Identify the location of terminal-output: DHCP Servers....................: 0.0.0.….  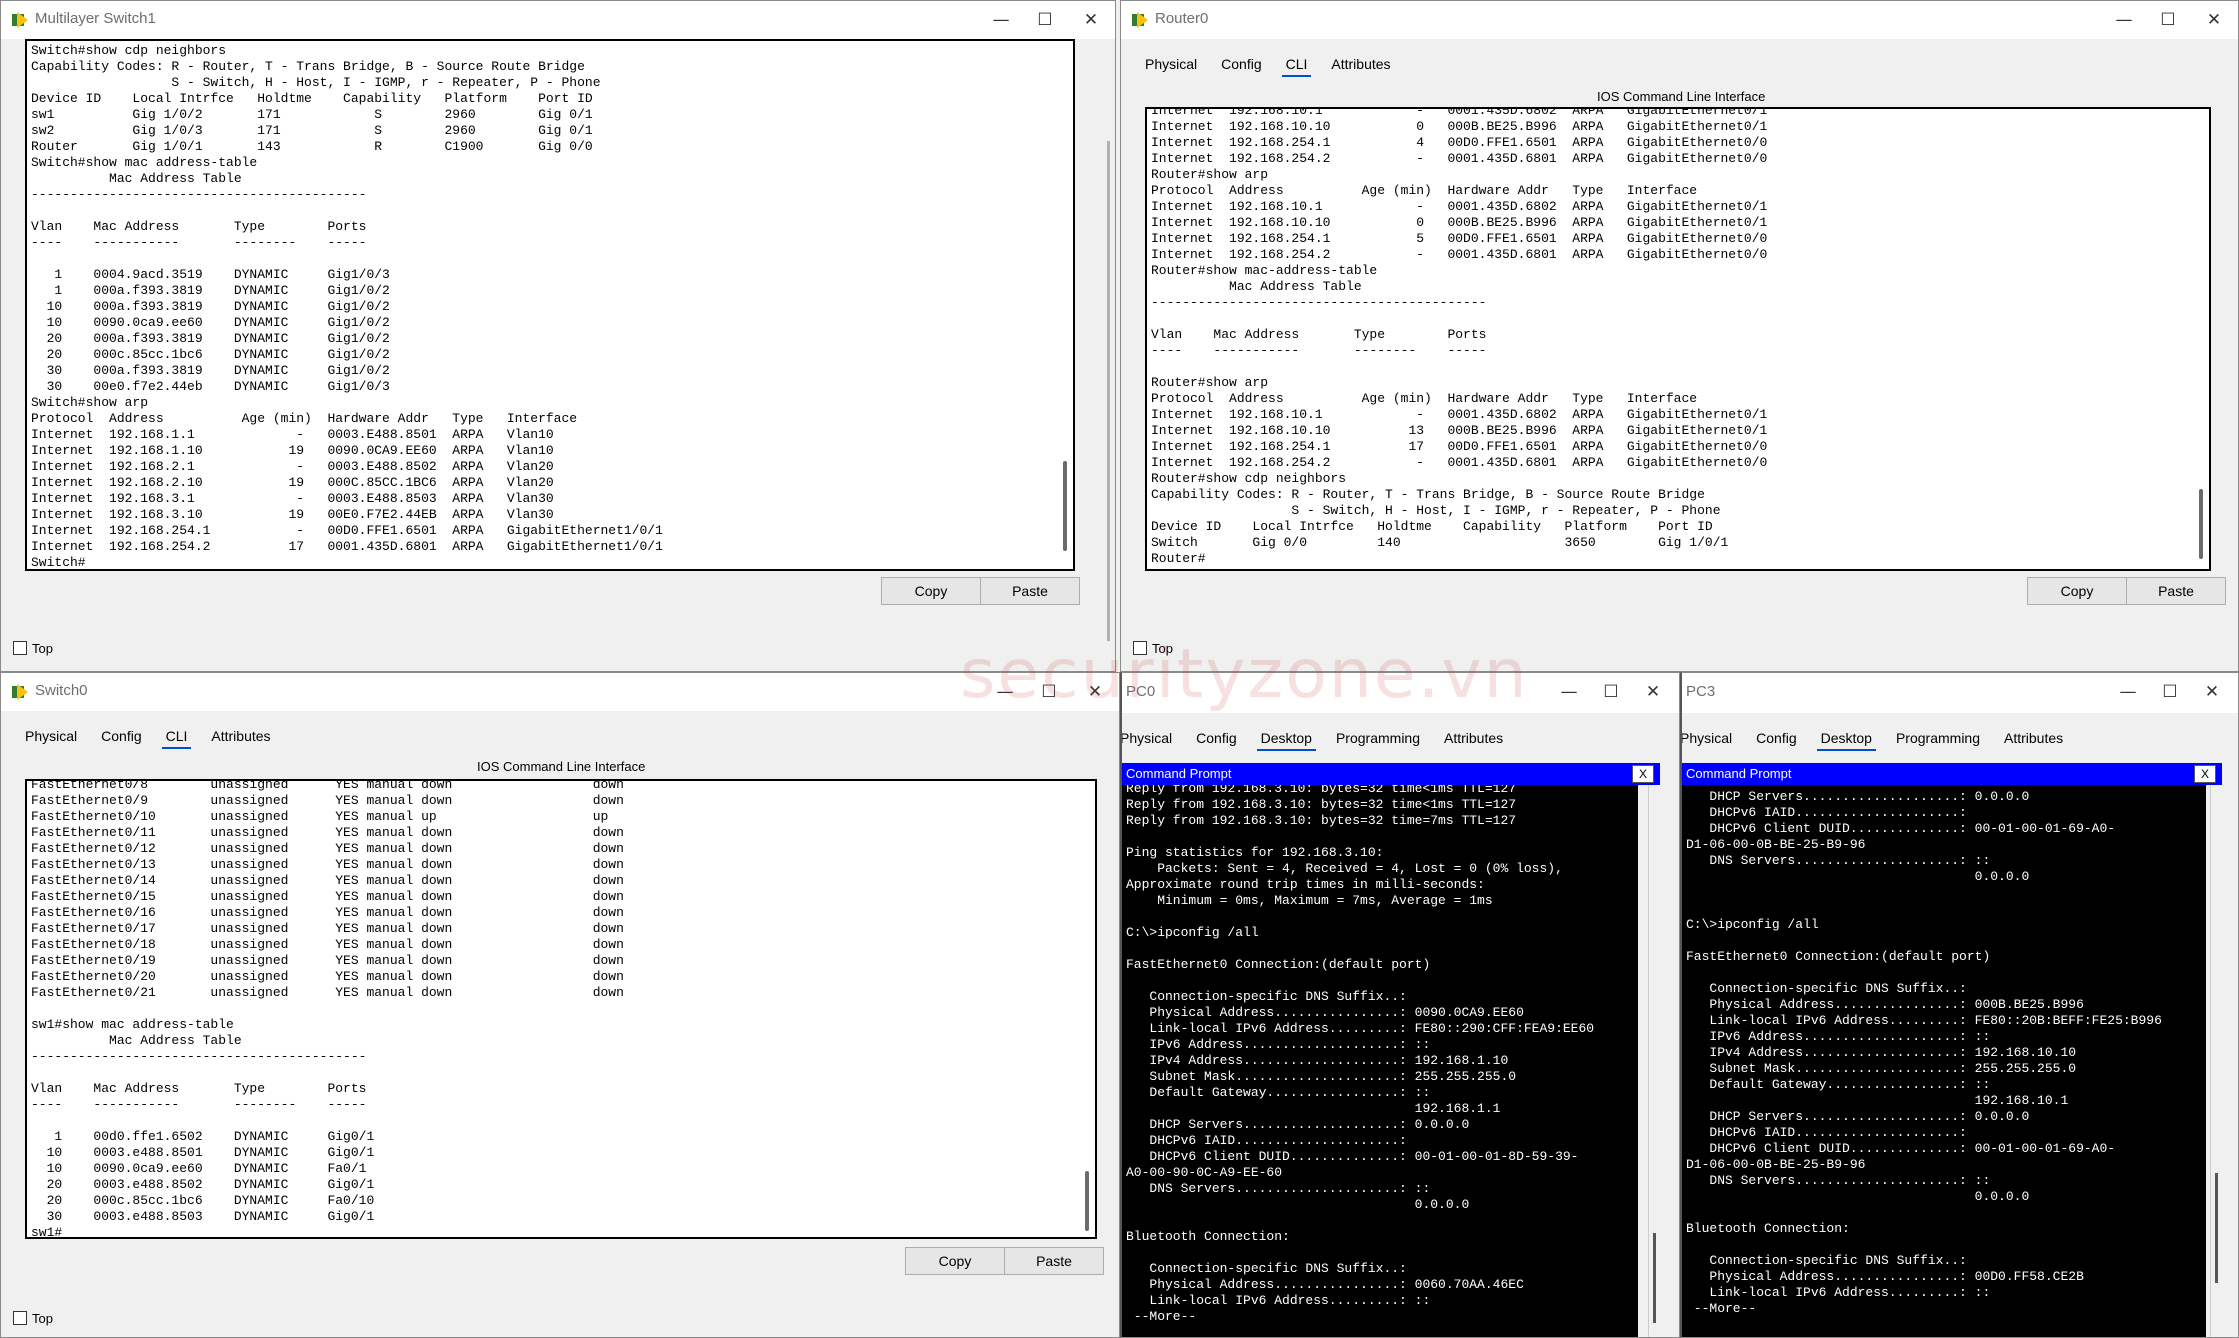
(1924, 1052).